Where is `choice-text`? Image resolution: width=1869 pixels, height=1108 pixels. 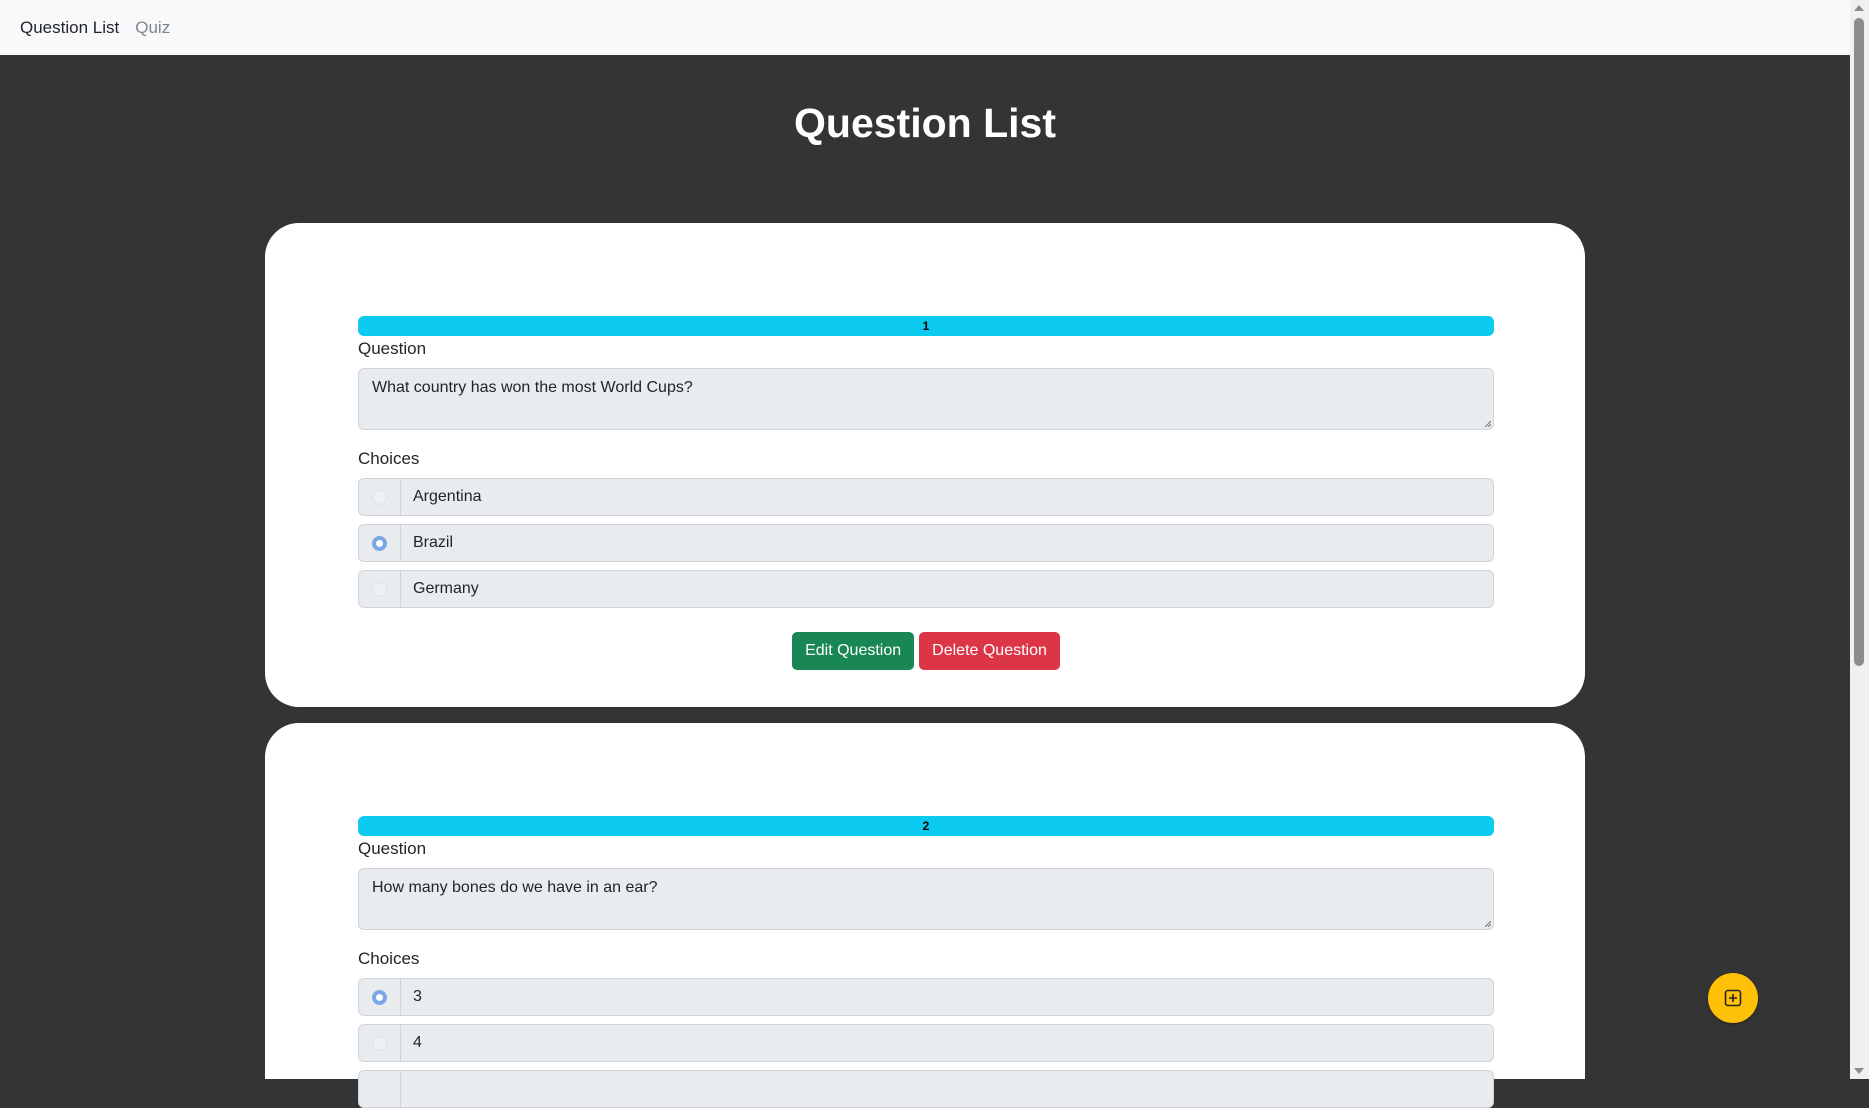 choice-text is located at coordinates (947, 1089).